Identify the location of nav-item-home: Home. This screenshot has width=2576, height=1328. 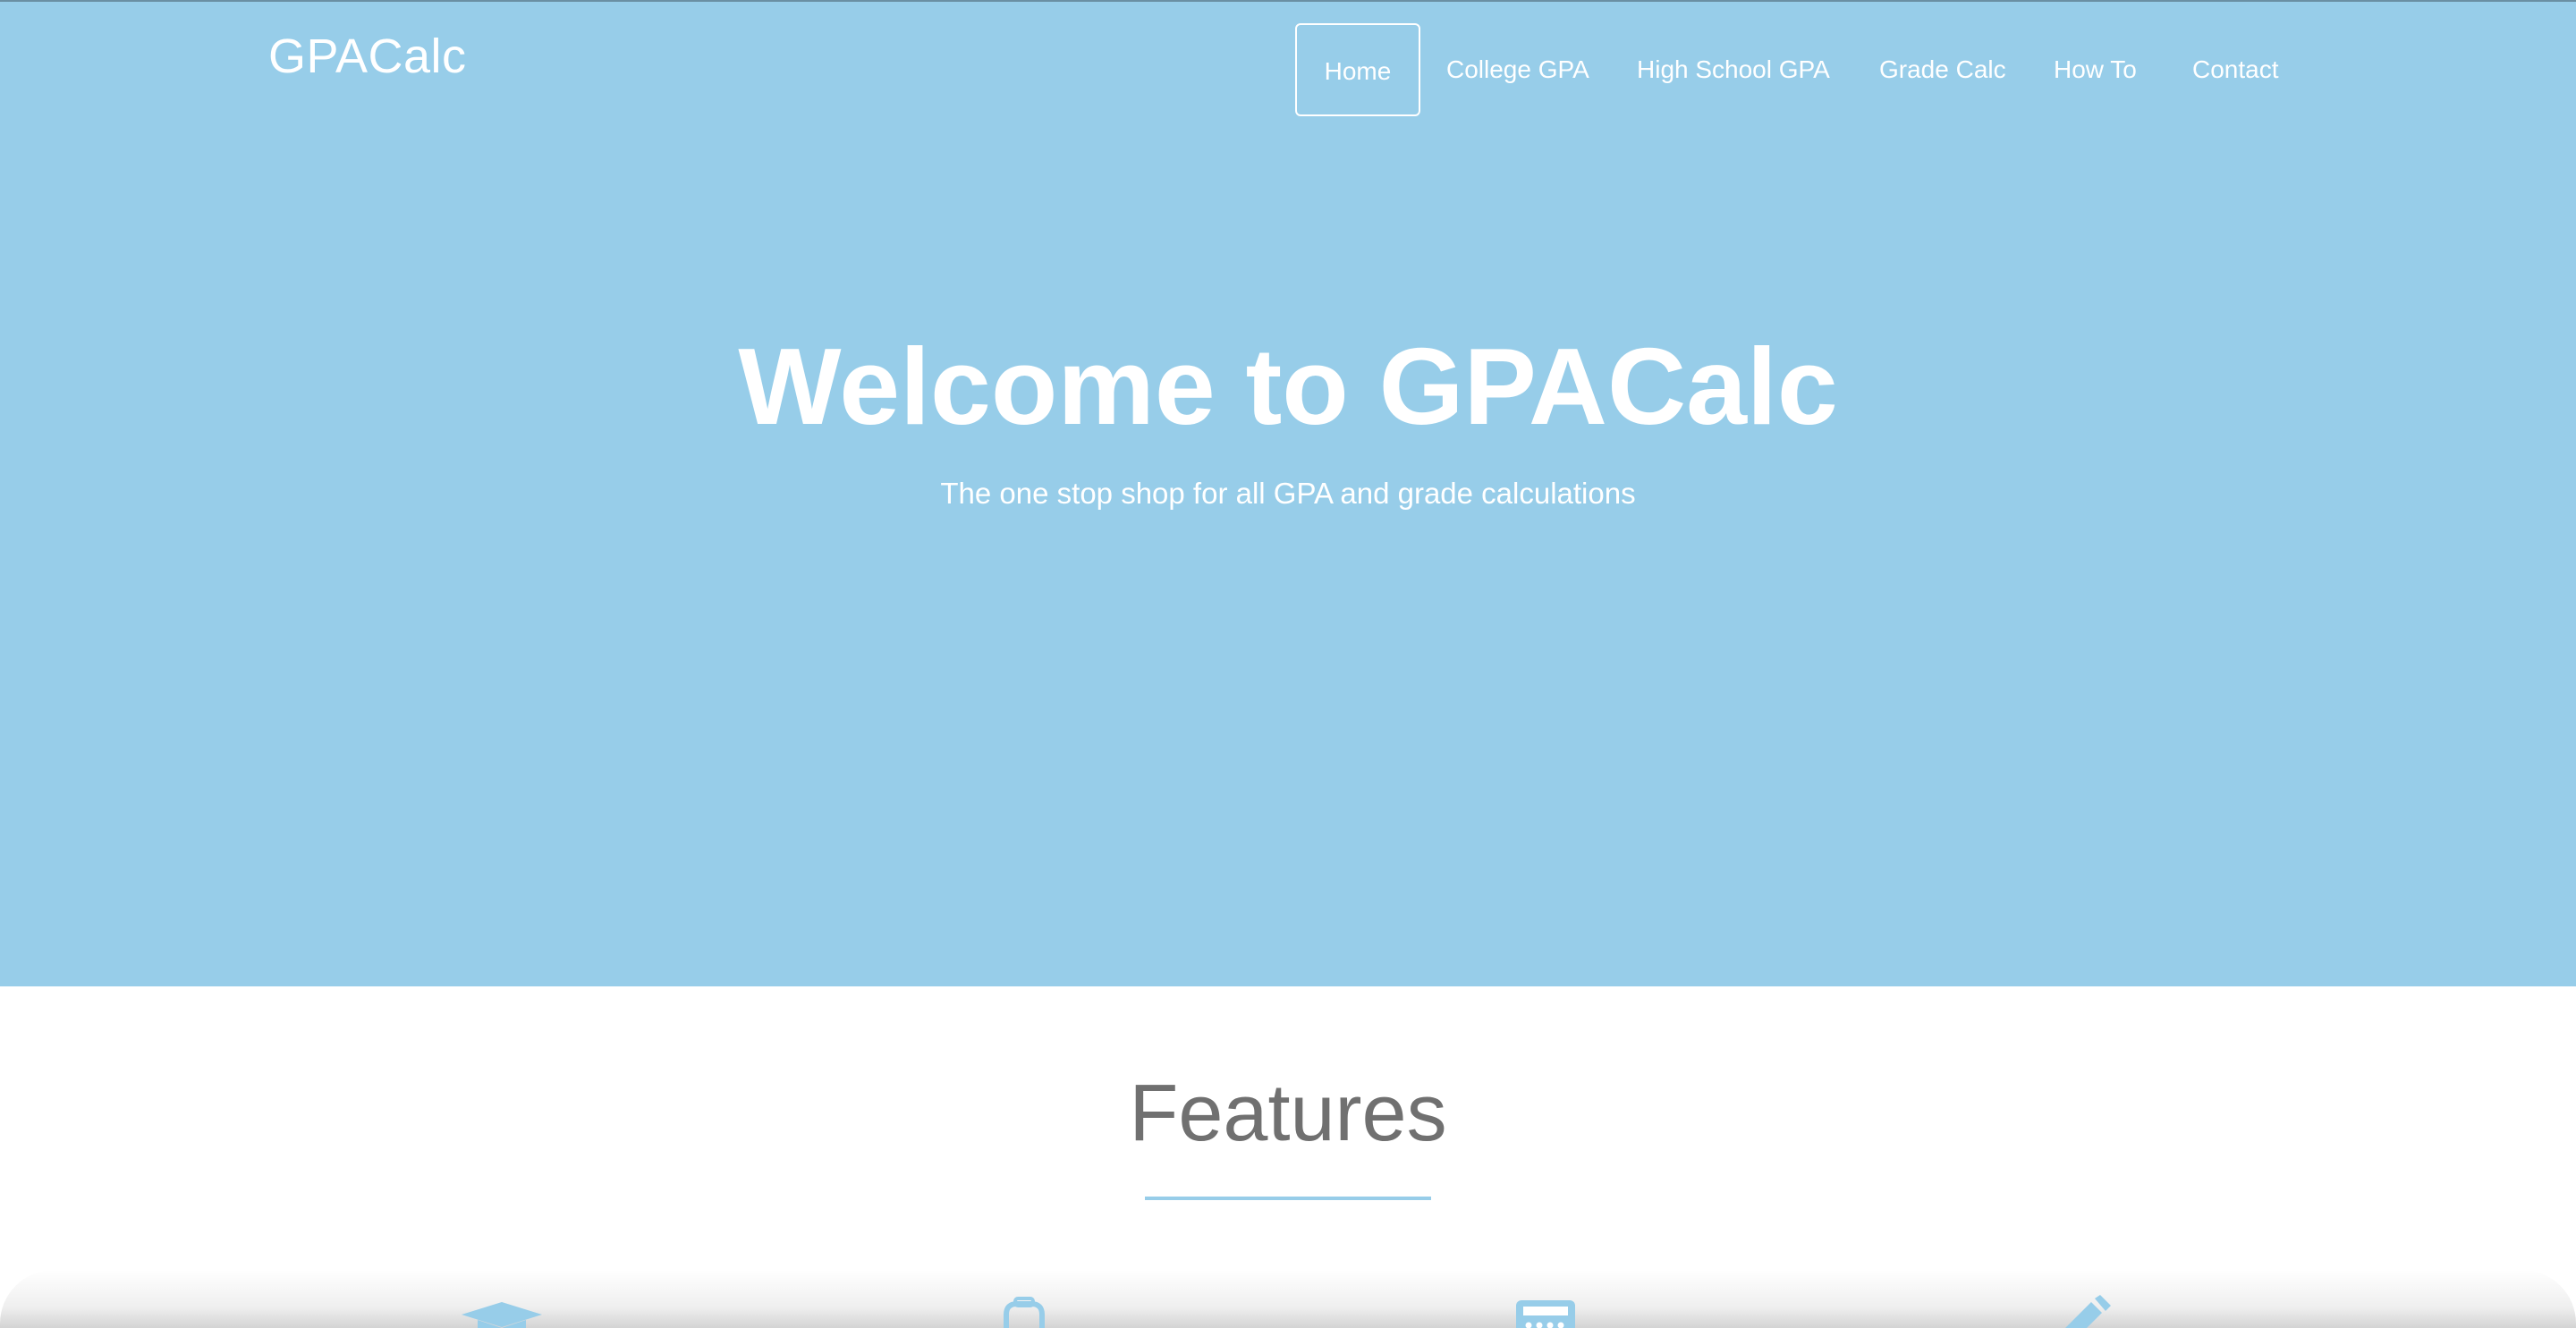
(1357, 69).